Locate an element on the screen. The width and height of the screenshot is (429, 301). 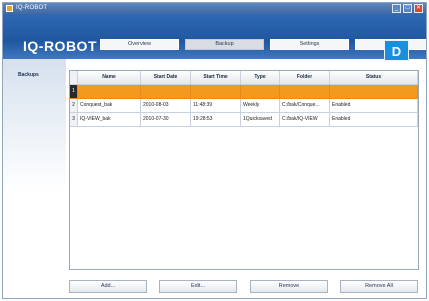
window-title: IQ-ROBOT is located at coordinates (32, 8).